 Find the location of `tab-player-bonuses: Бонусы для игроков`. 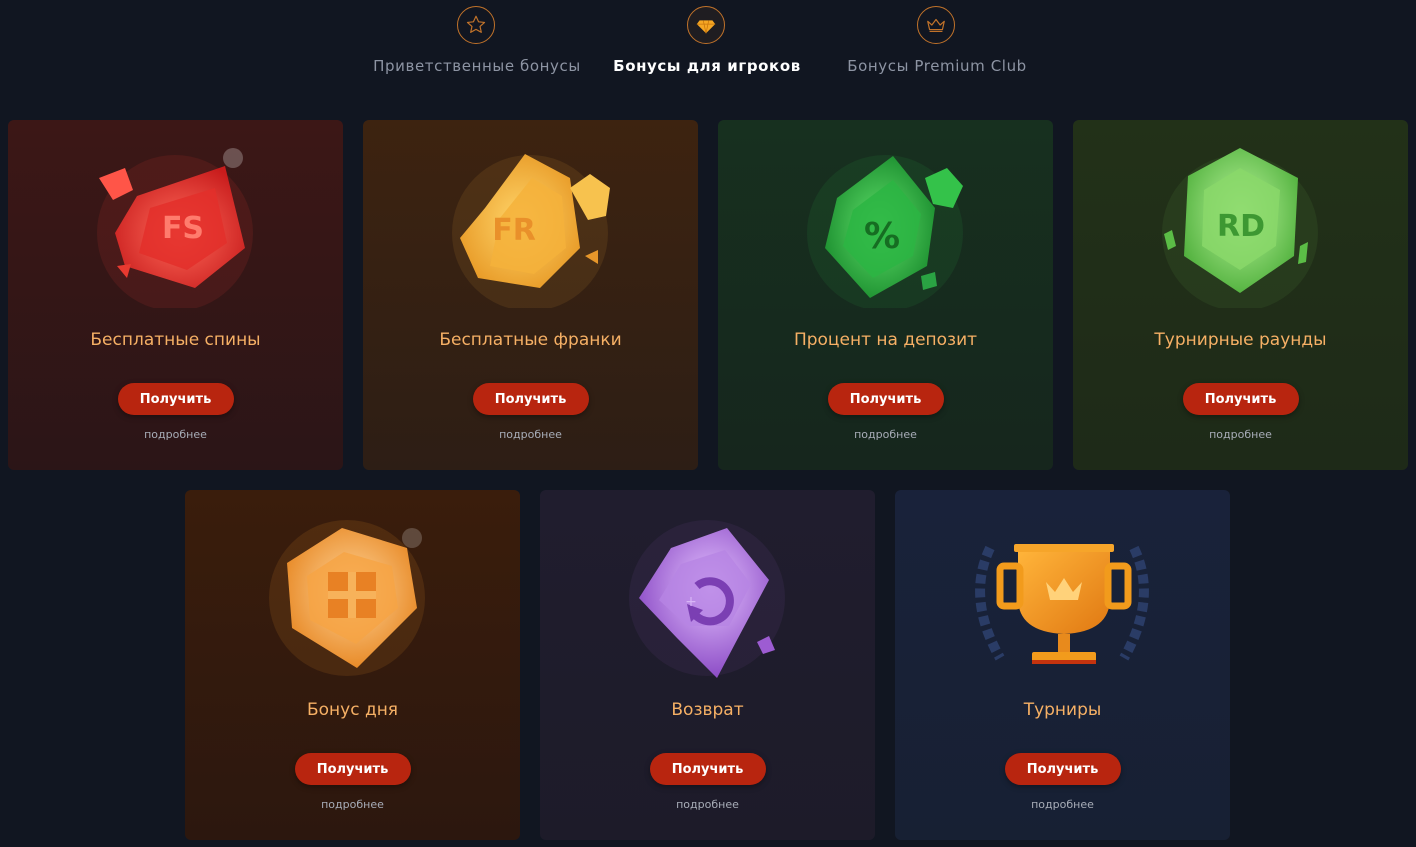

tab-player-bonuses: Бонусы для игроков is located at coordinates (707, 45).